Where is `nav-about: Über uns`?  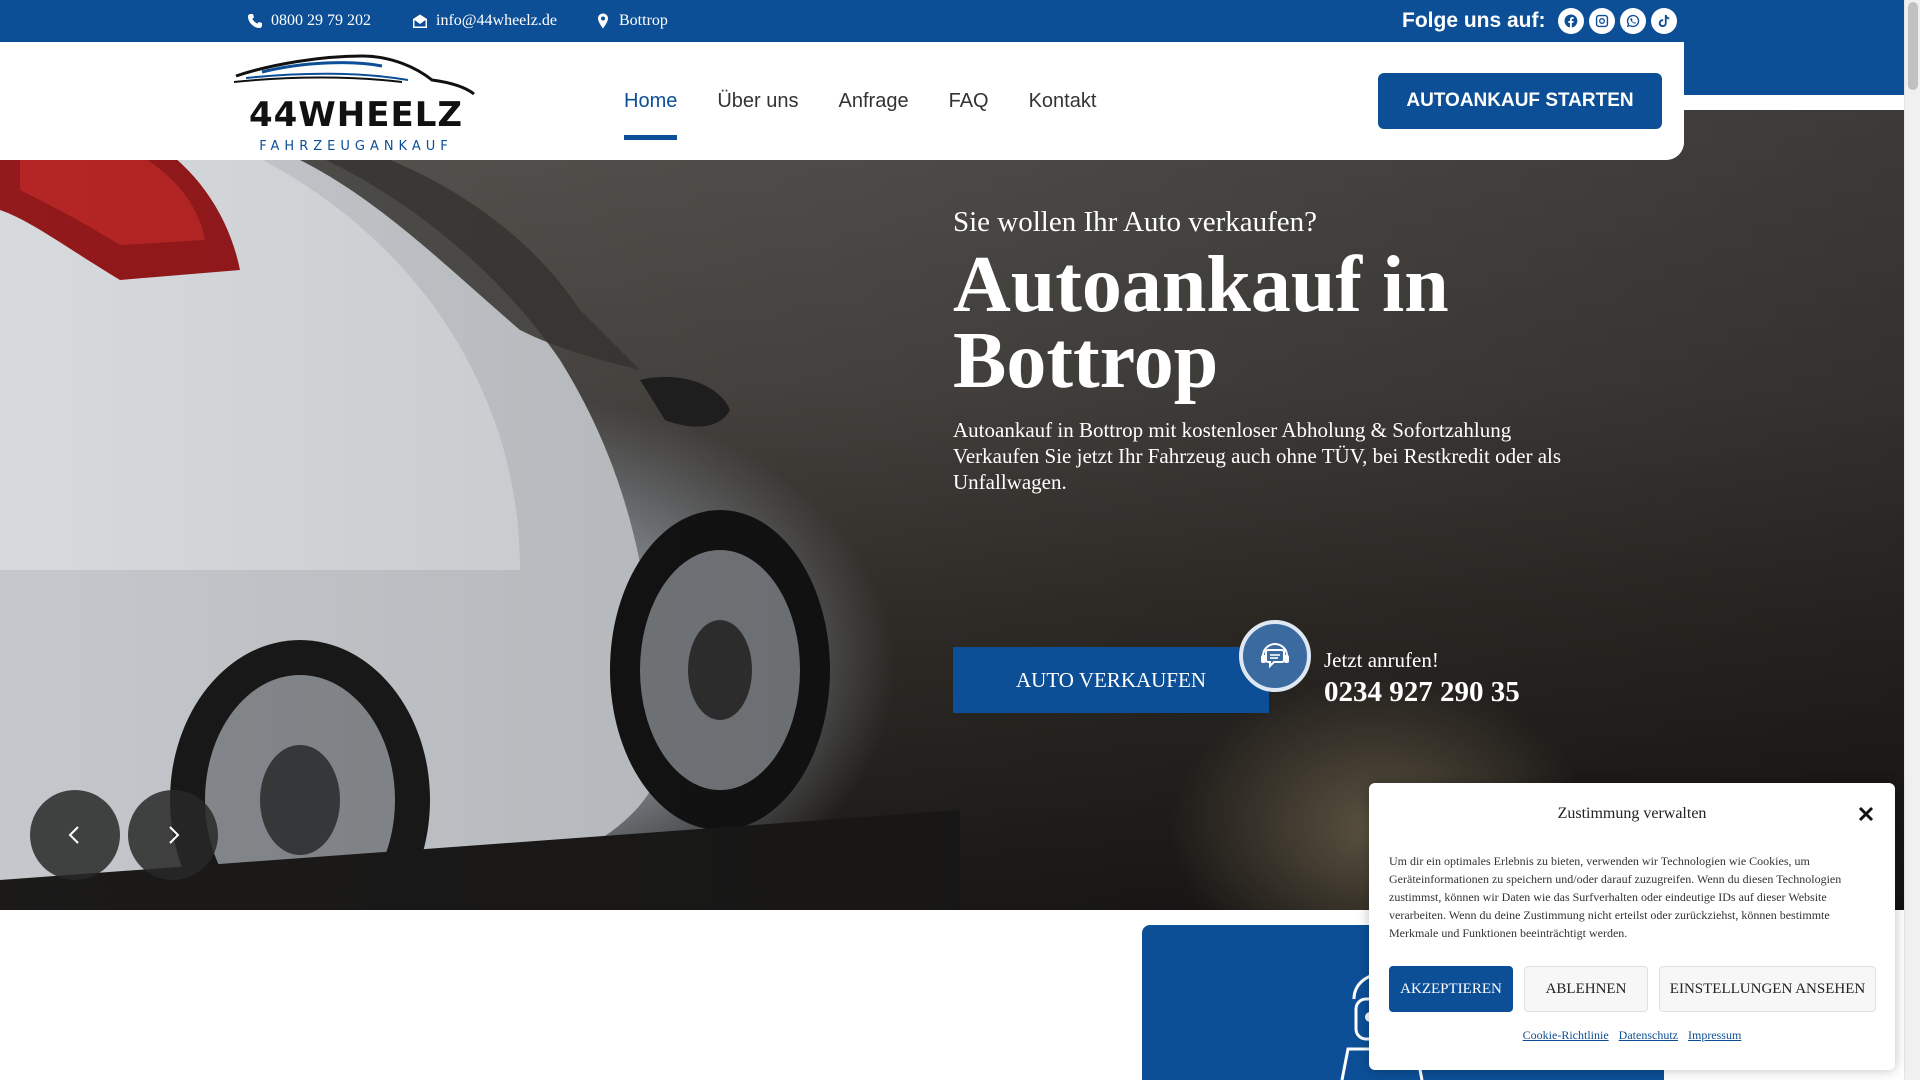 nav-about: Über uns is located at coordinates (757, 101).